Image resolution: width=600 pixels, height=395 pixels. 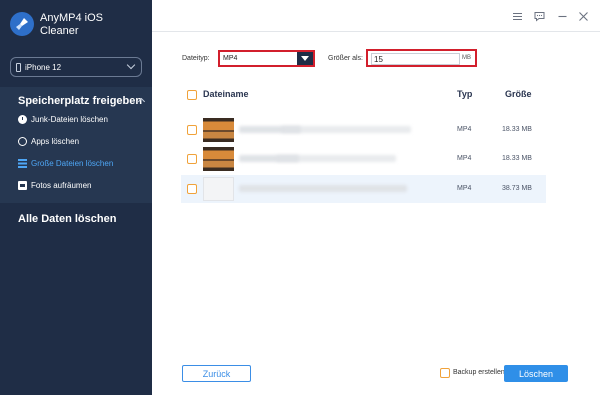 I want to click on back-button: Zurück, so click(x=216, y=373).